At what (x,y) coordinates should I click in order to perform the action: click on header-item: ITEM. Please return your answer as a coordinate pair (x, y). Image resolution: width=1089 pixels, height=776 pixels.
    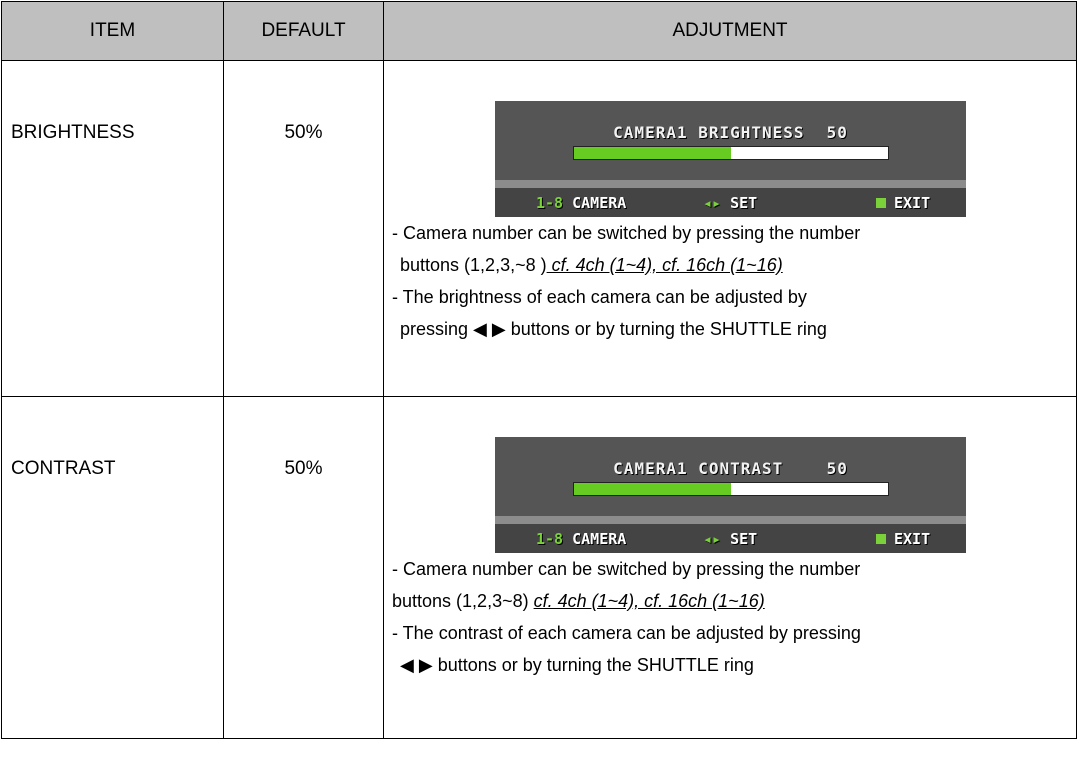
    Looking at the image, I should click on (112, 31).